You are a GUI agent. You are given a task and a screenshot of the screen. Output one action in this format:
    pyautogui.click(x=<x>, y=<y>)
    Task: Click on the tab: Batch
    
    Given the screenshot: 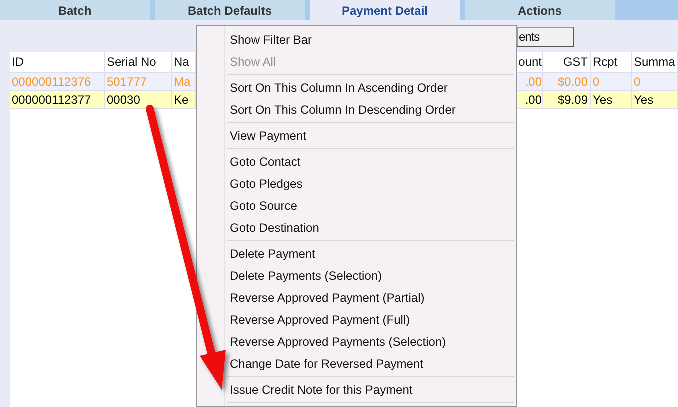 What is the action you would take?
    pyautogui.click(x=75, y=10)
    